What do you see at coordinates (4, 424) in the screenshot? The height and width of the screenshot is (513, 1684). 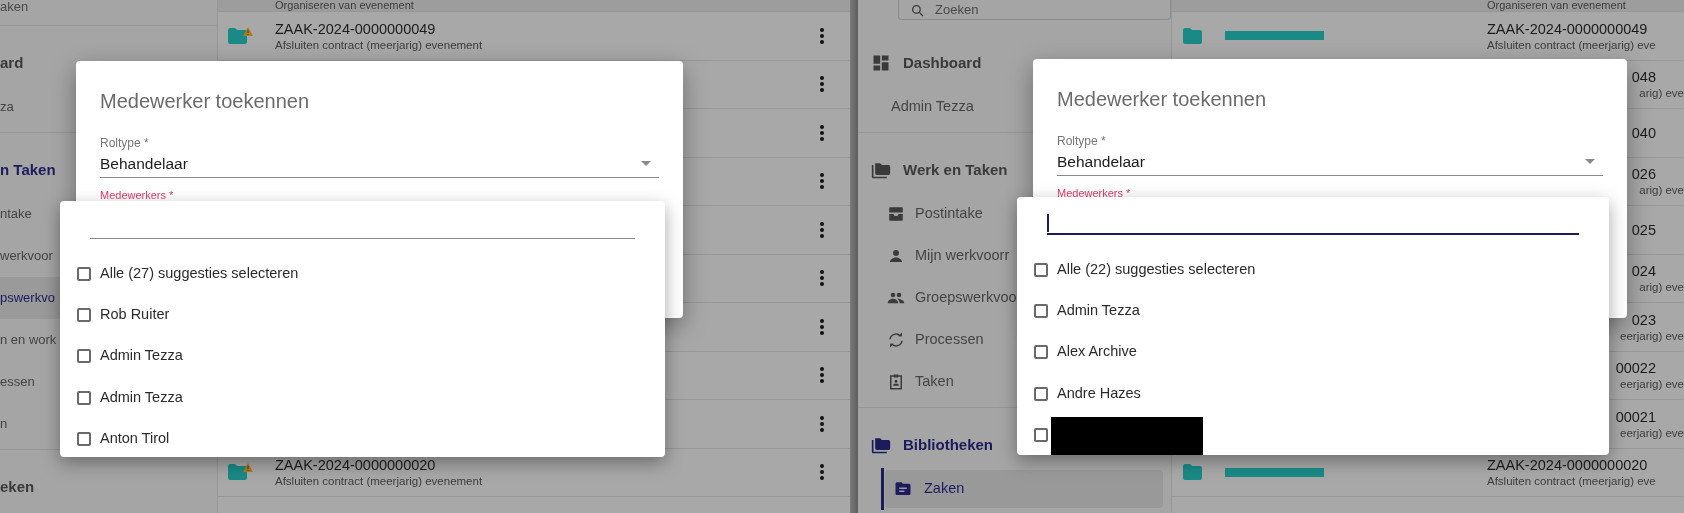 I see `nav-link: n` at bounding box center [4, 424].